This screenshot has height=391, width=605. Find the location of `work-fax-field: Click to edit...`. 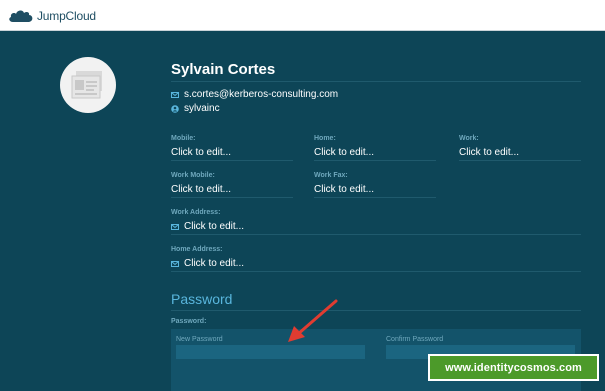

work-fax-field: Click to edit... is located at coordinates (344, 189).